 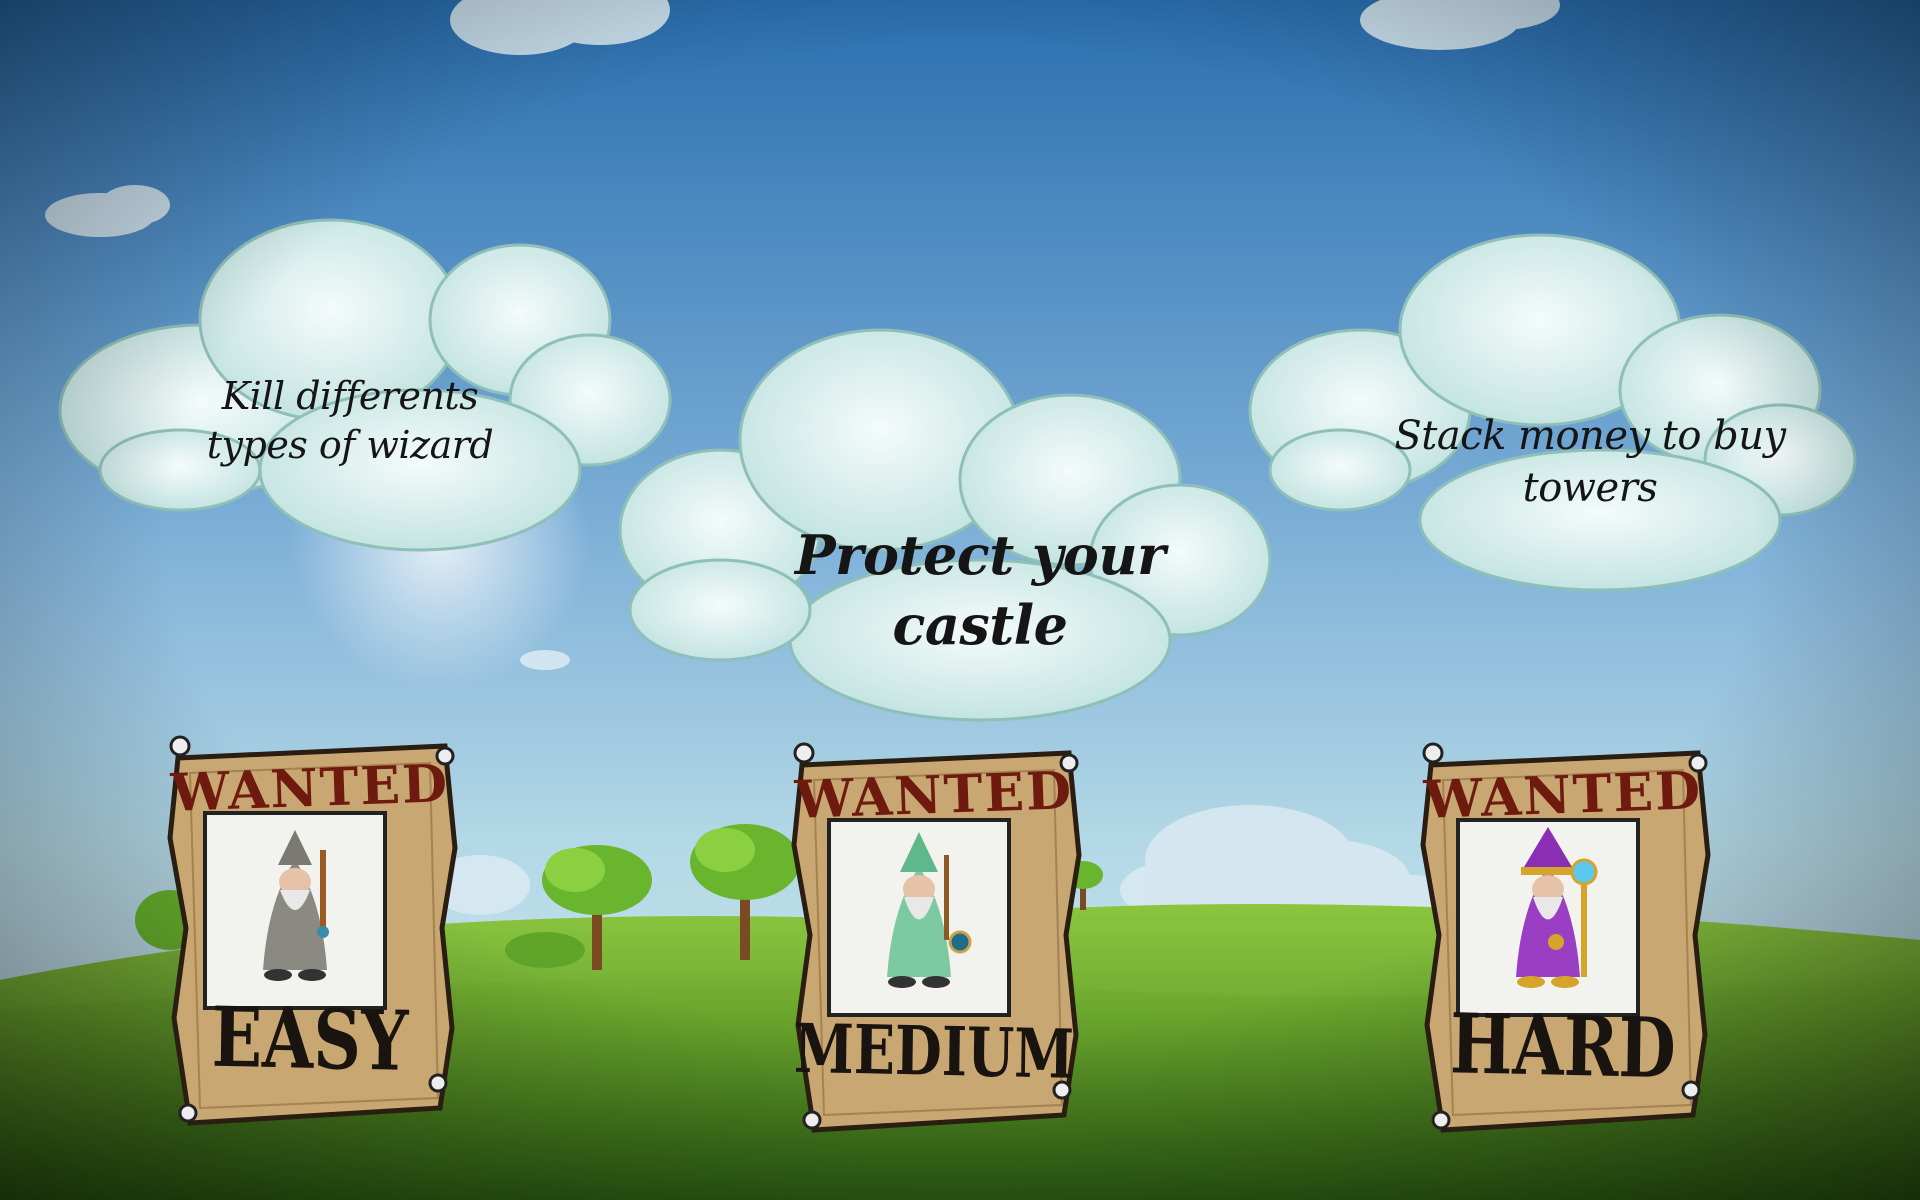 I want to click on tip-kill-wizards: Kill differents types of wizard, so click(x=350, y=421).